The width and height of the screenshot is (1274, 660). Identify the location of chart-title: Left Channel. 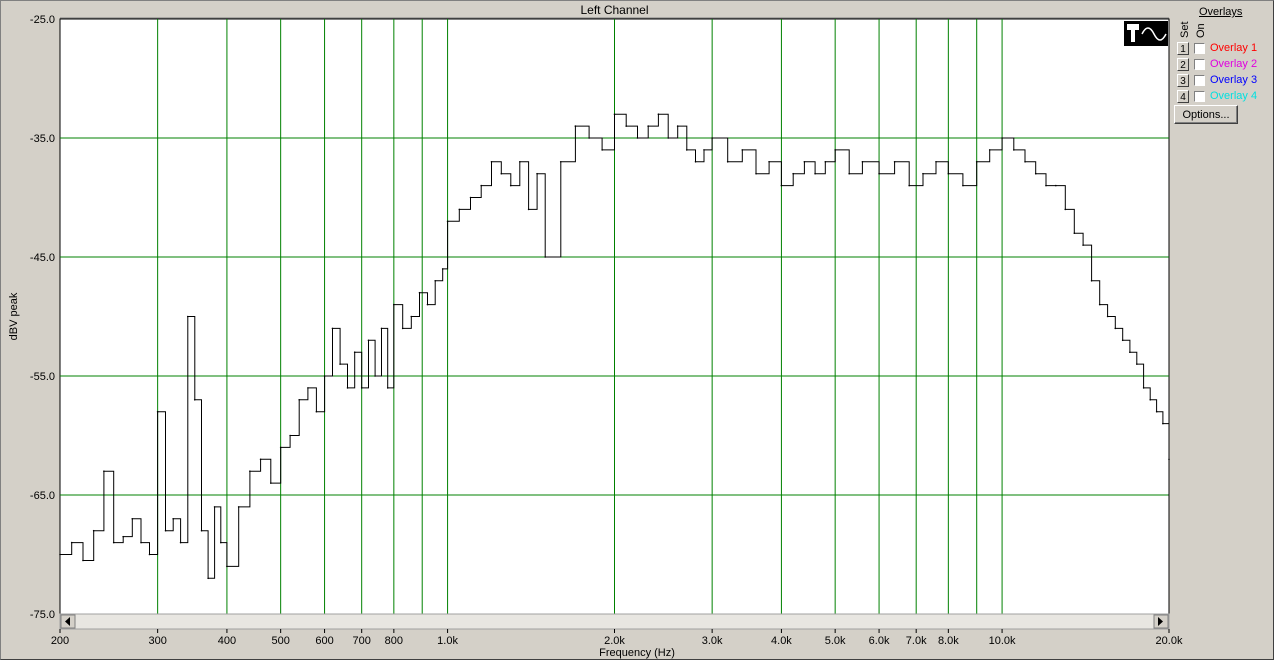
(614, 10).